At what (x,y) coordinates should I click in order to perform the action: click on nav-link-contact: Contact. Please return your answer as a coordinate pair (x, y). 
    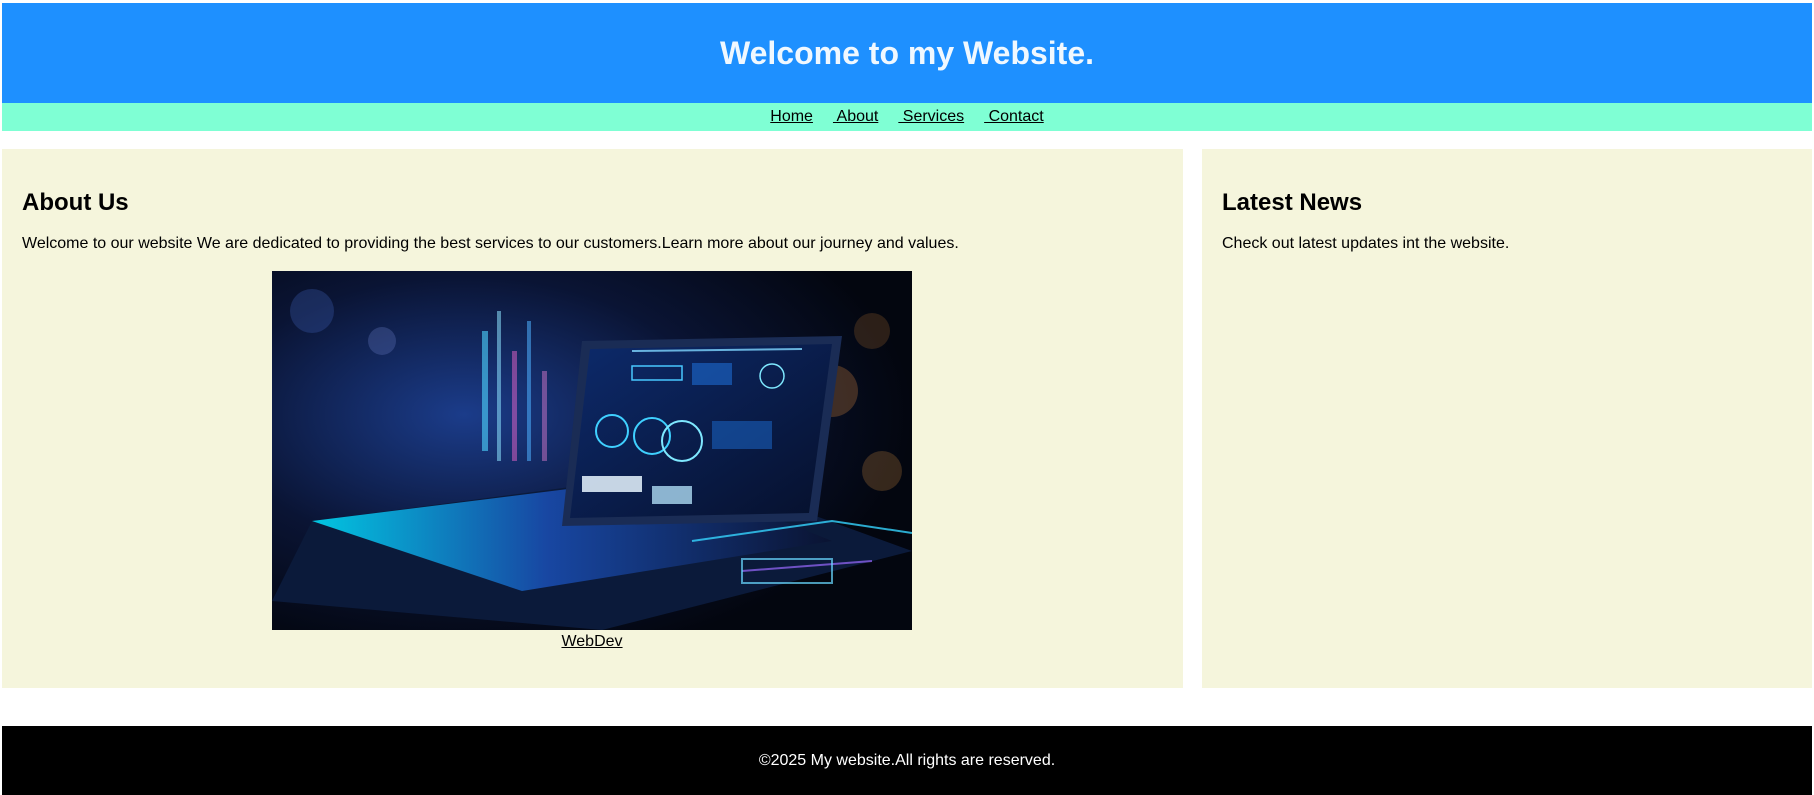
    Looking at the image, I should click on (1014, 117).